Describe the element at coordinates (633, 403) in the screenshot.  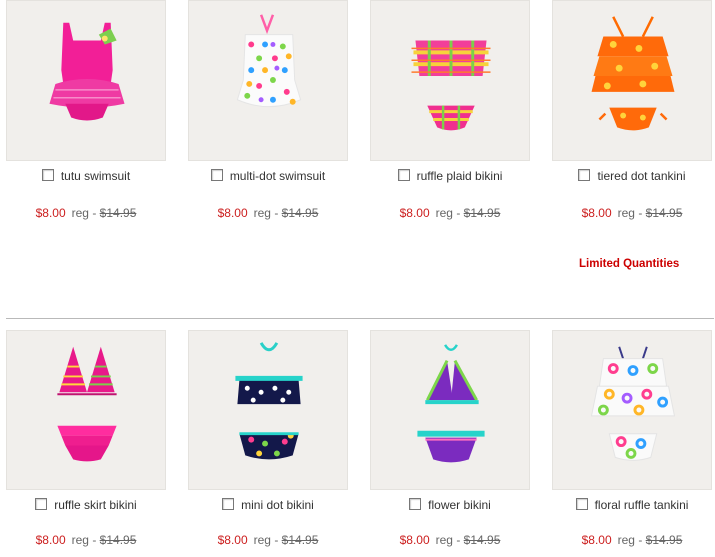
I see `floral-ring-tankini-icon` at that location.